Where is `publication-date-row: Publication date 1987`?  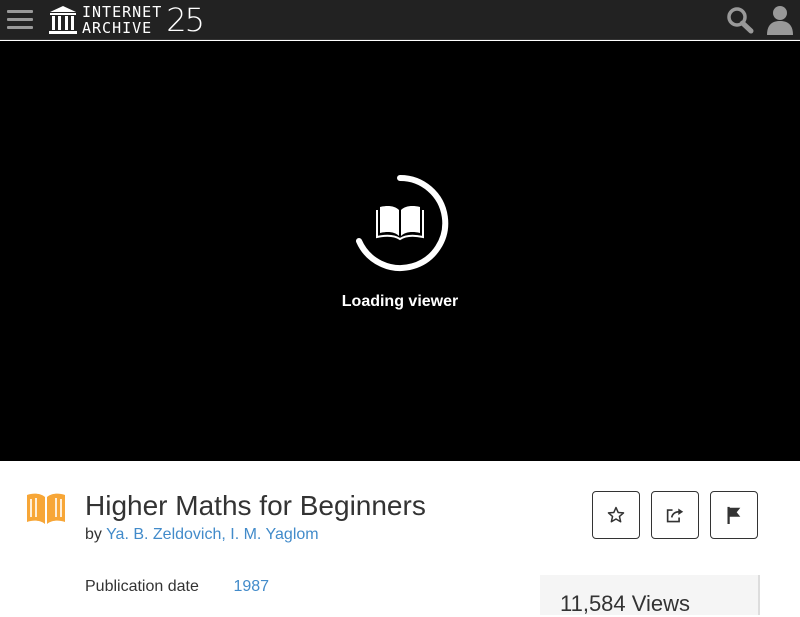 publication-date-row: Publication date 1987 is located at coordinates (177, 587).